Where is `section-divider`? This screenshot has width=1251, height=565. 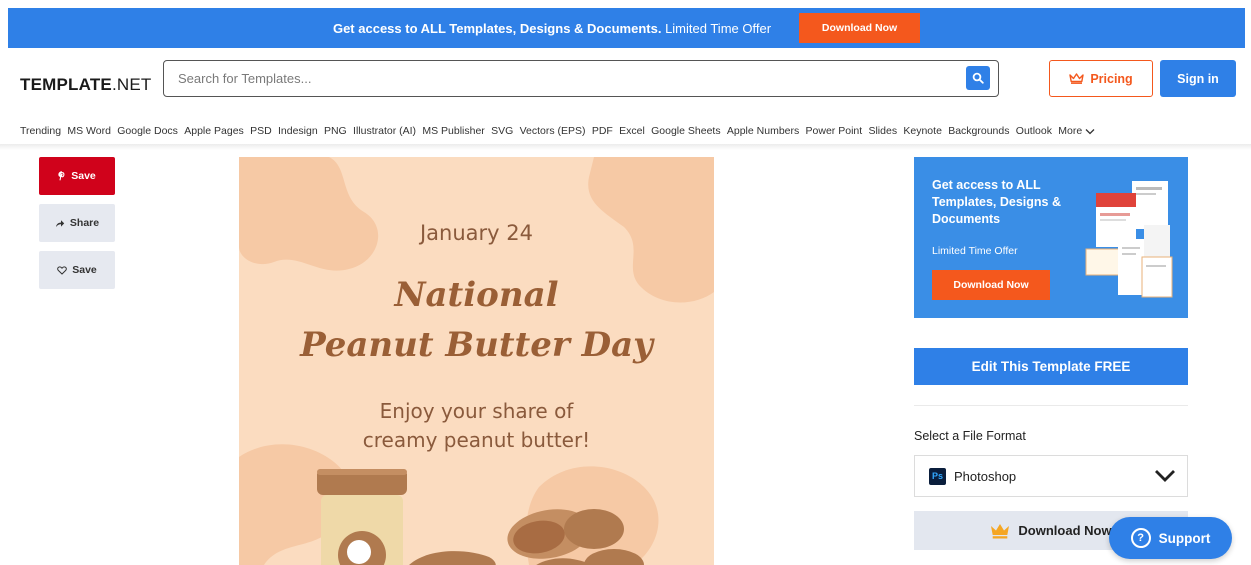 section-divider is located at coordinates (1051, 405).